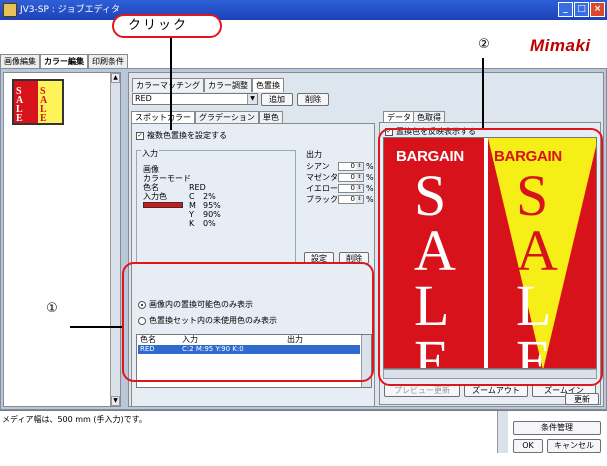 The image size is (607, 466). I want to click on main-tabs: 画像編集 カラー編集 印刷条件, so click(64, 61).